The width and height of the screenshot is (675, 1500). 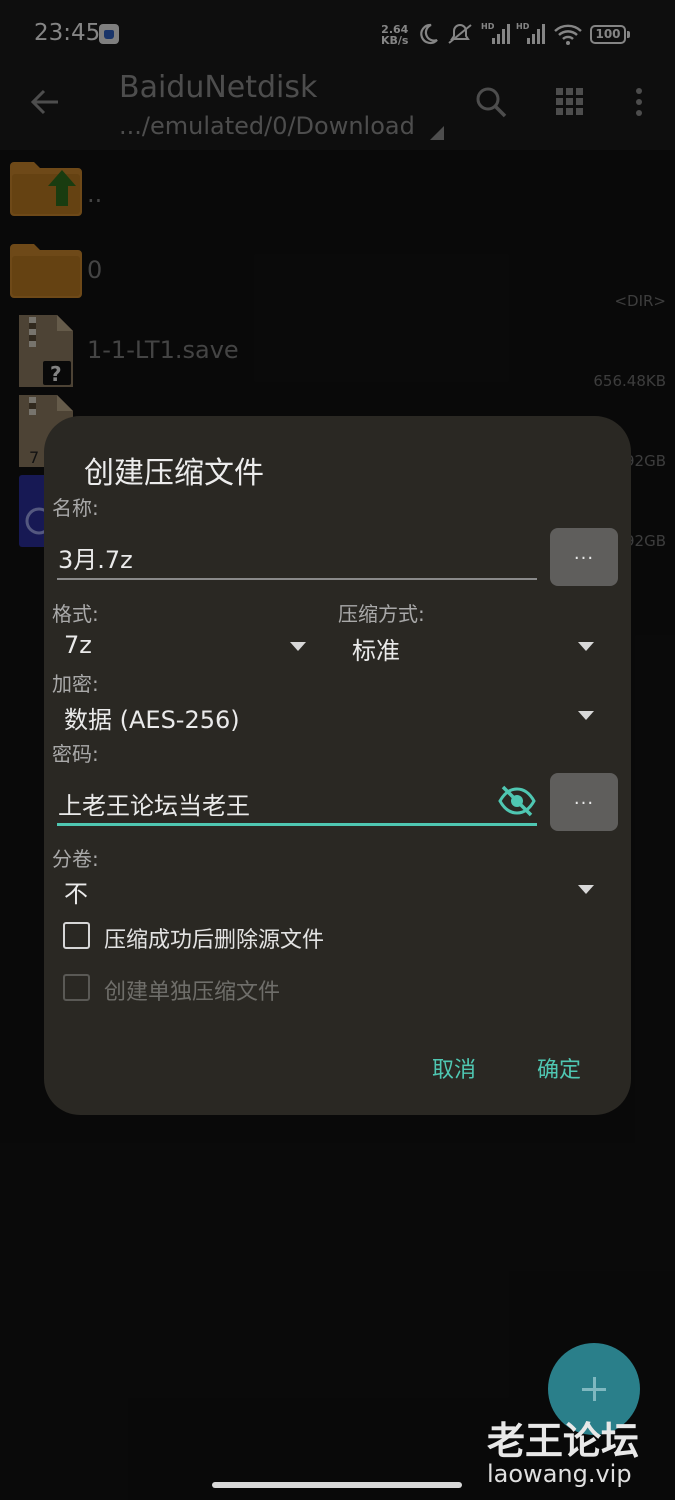 What do you see at coordinates (586, 646) in the screenshot?
I see `method-chevron-down-icon` at bounding box center [586, 646].